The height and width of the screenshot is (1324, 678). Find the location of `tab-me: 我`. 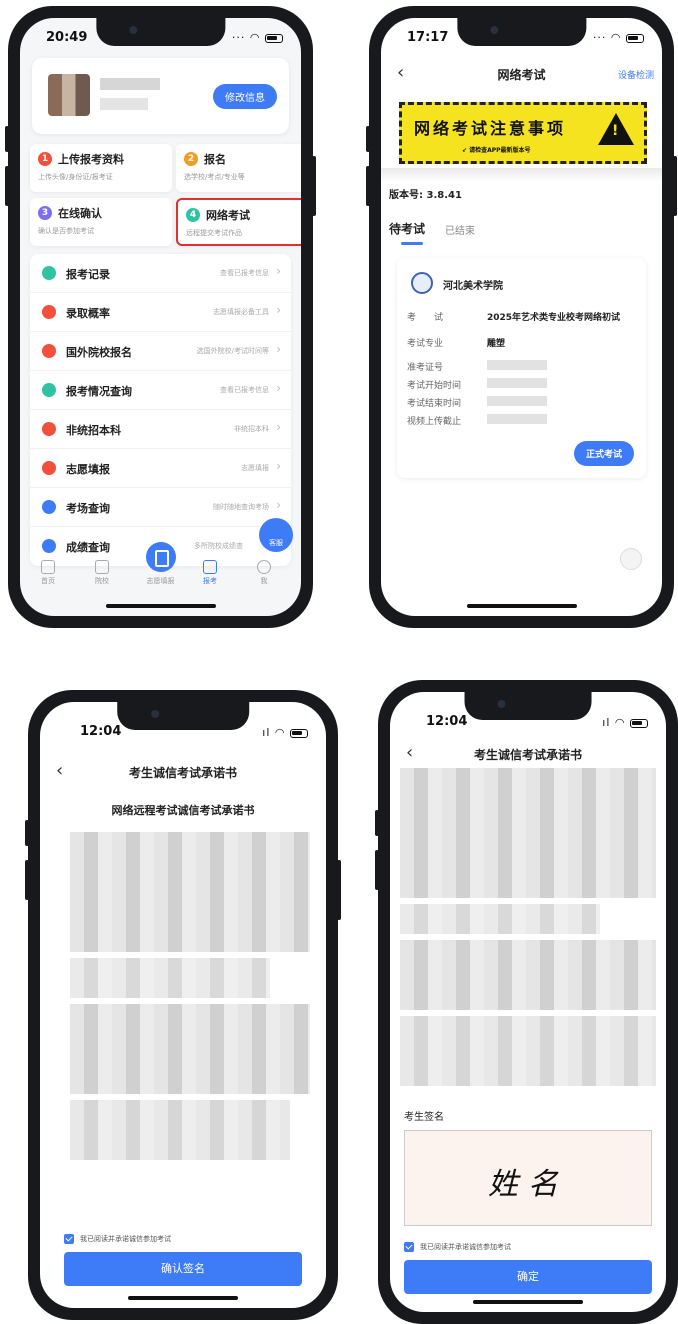

tab-me: 我 is located at coordinates (264, 573).